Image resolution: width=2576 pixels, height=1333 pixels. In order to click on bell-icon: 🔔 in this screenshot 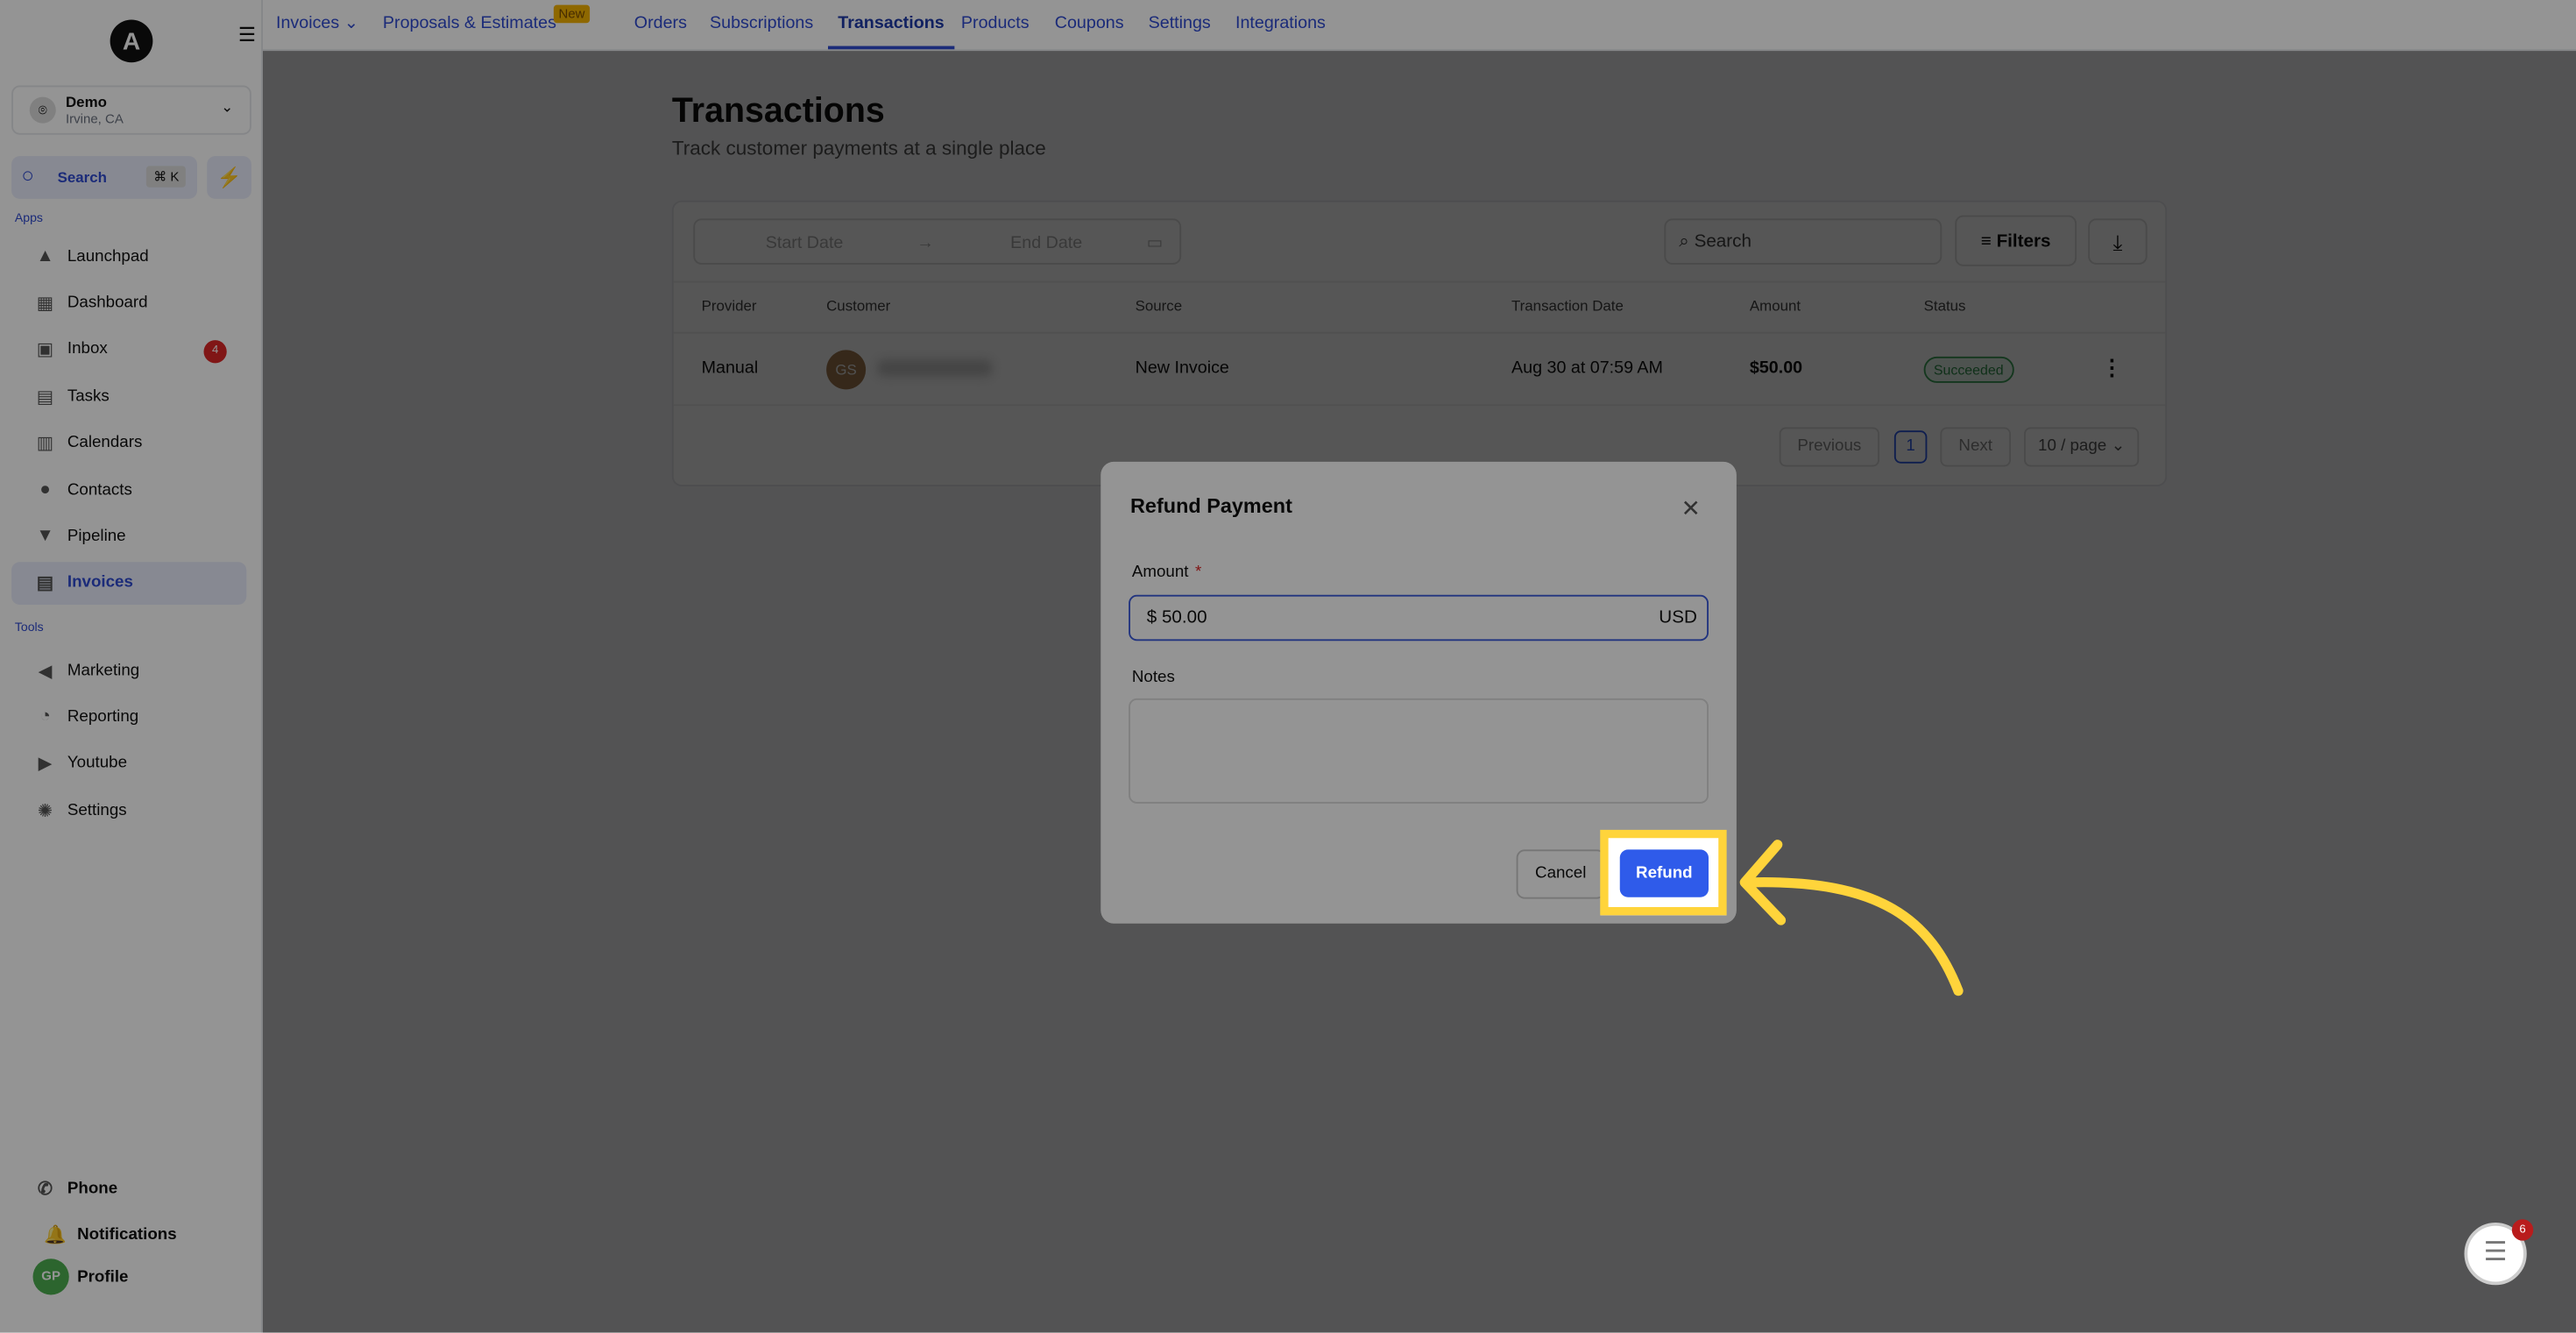, I will do `click(55, 1234)`.